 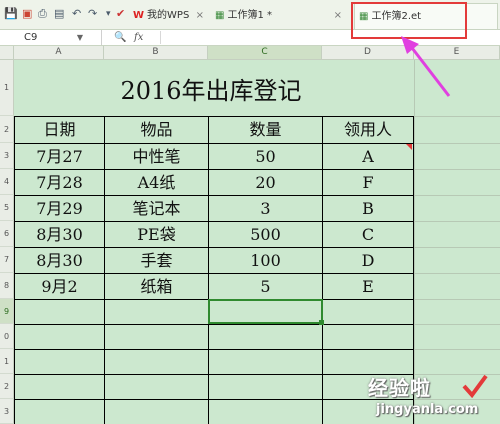 What do you see at coordinates (7, 182) in the screenshot?
I see `row-header: 4` at bounding box center [7, 182].